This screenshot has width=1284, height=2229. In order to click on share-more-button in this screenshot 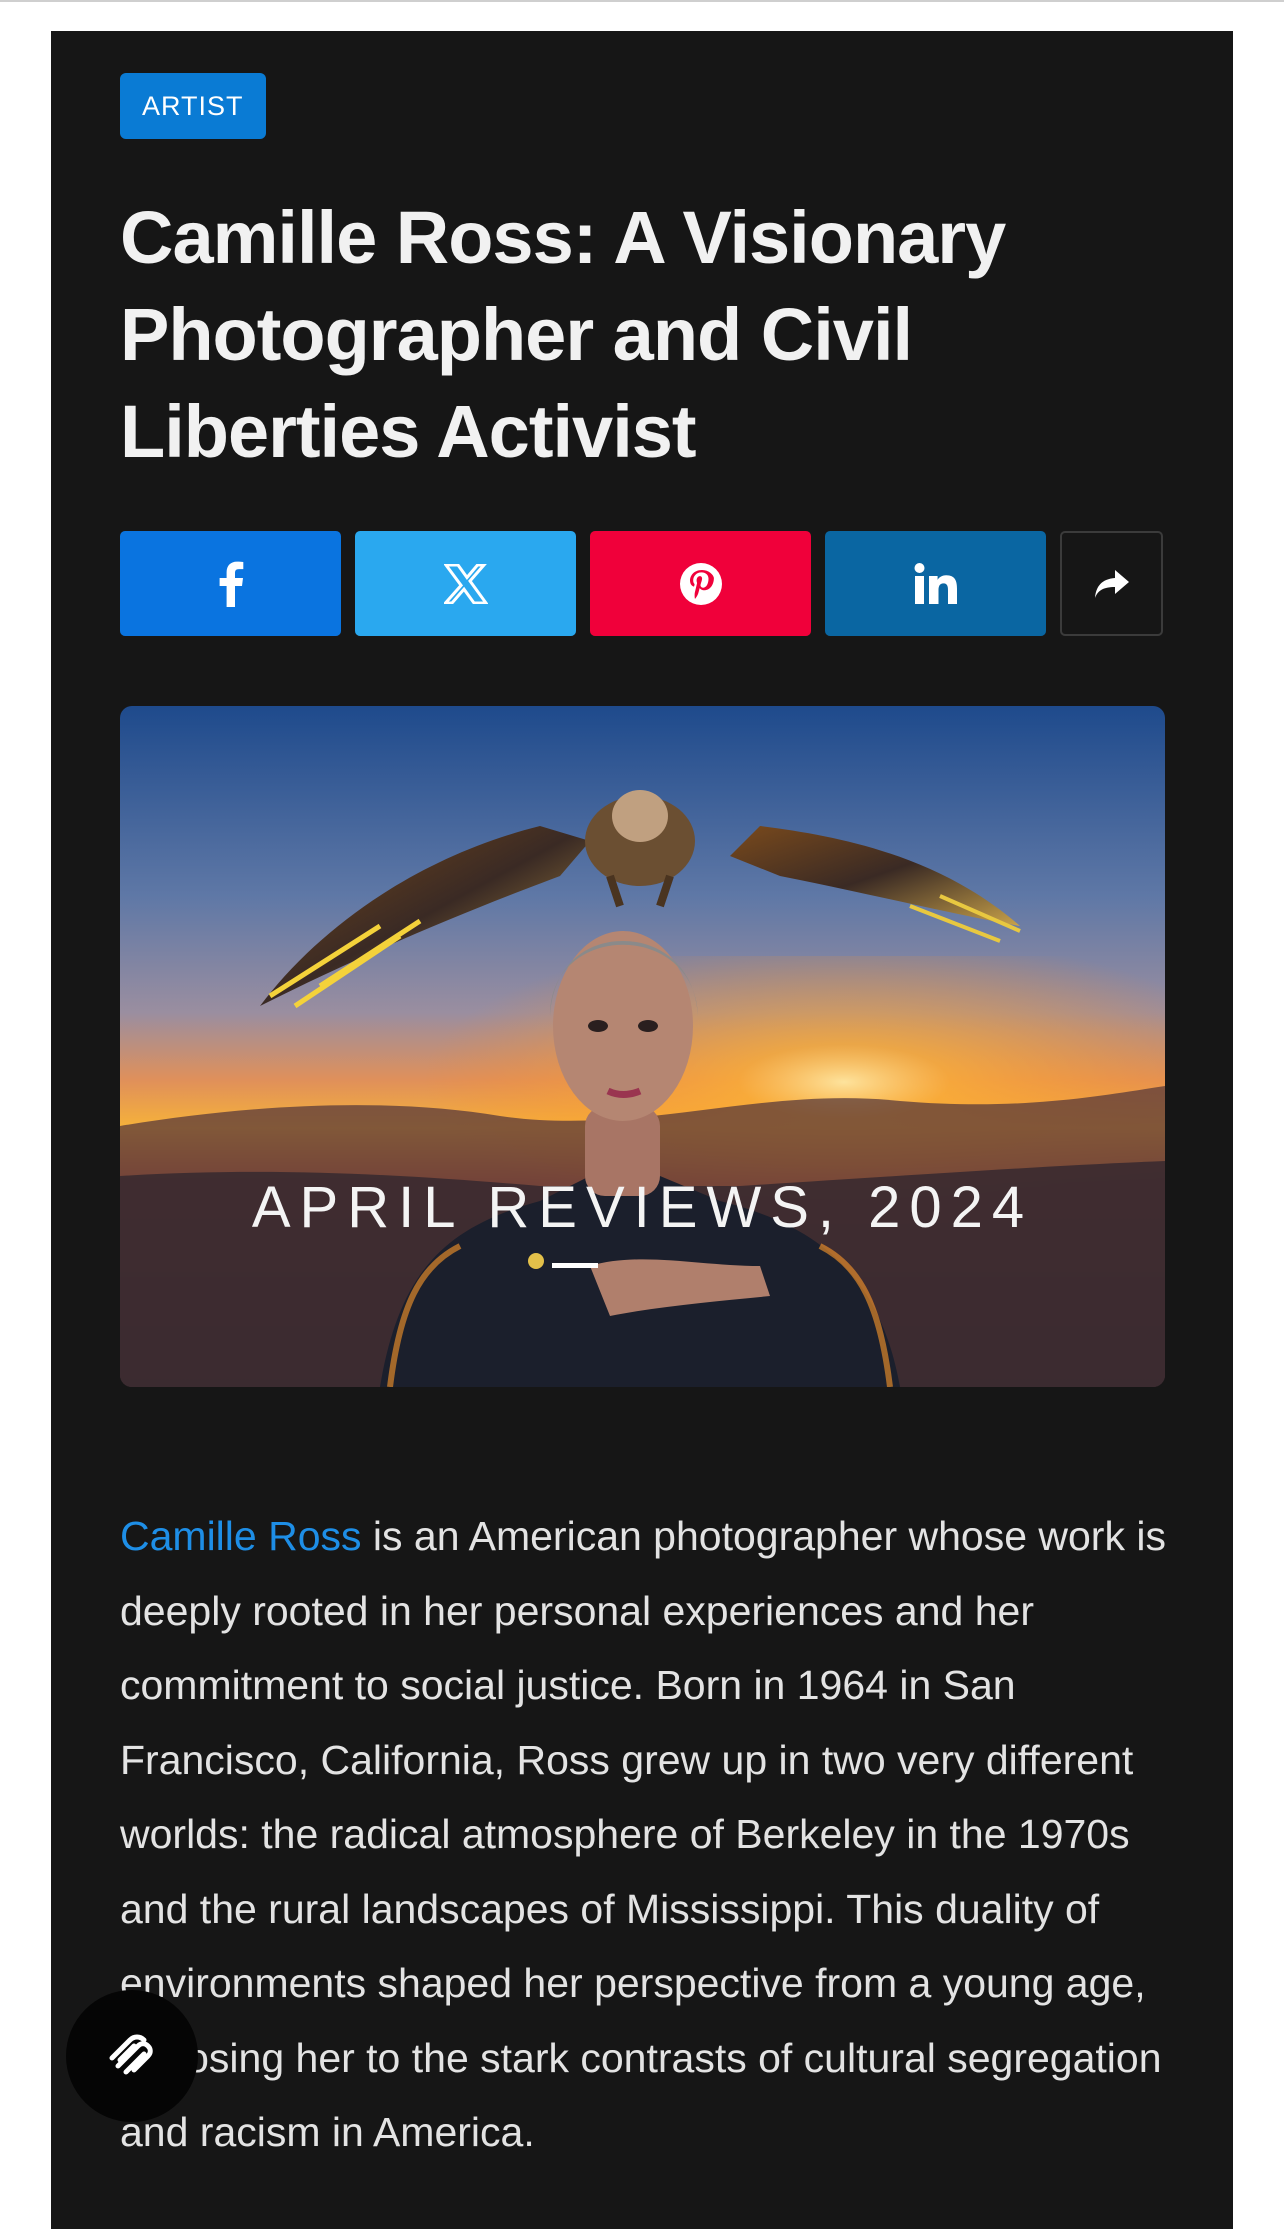, I will do `click(1111, 583)`.